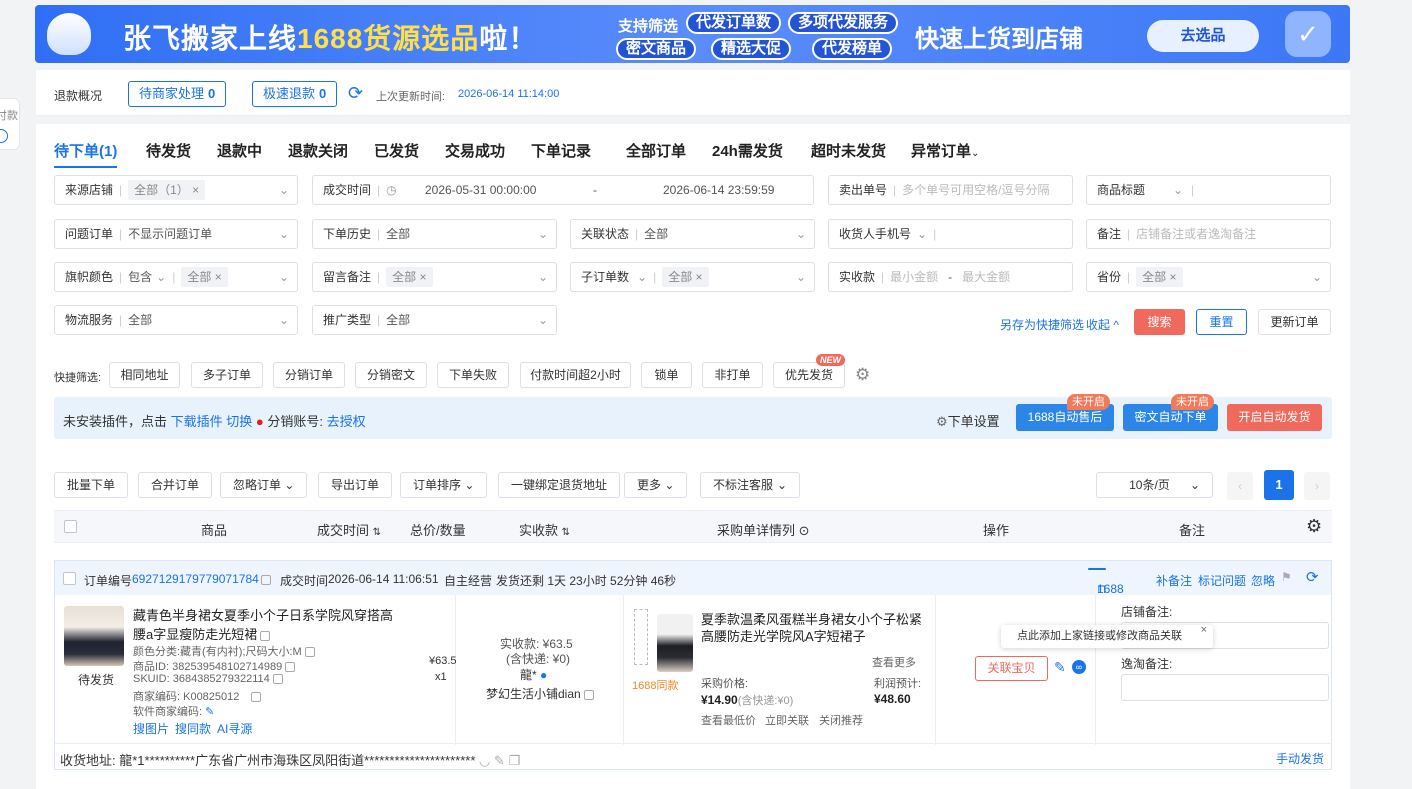 The image size is (1412, 789). What do you see at coordinates (475, 150) in the screenshot?
I see `tab-completed: 交易成功` at bounding box center [475, 150].